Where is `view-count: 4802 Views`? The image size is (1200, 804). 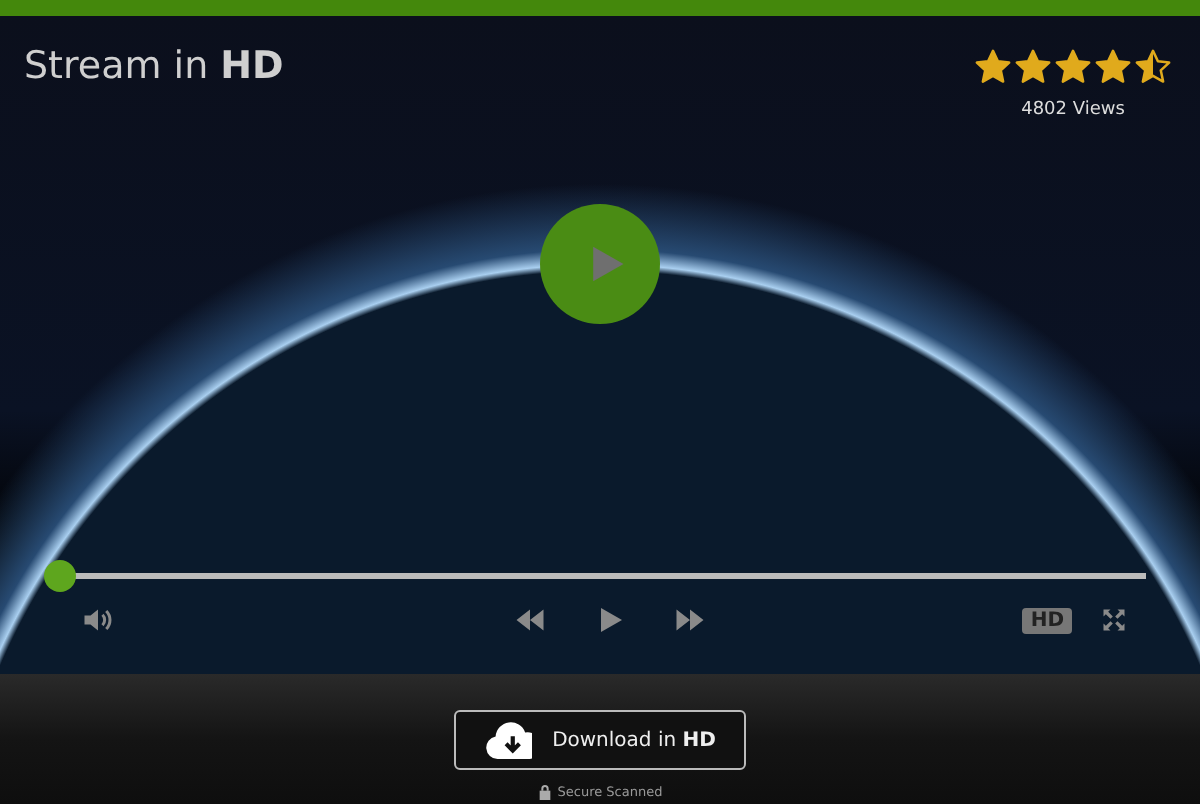
view-count: 4802 Views is located at coordinates (1073, 110).